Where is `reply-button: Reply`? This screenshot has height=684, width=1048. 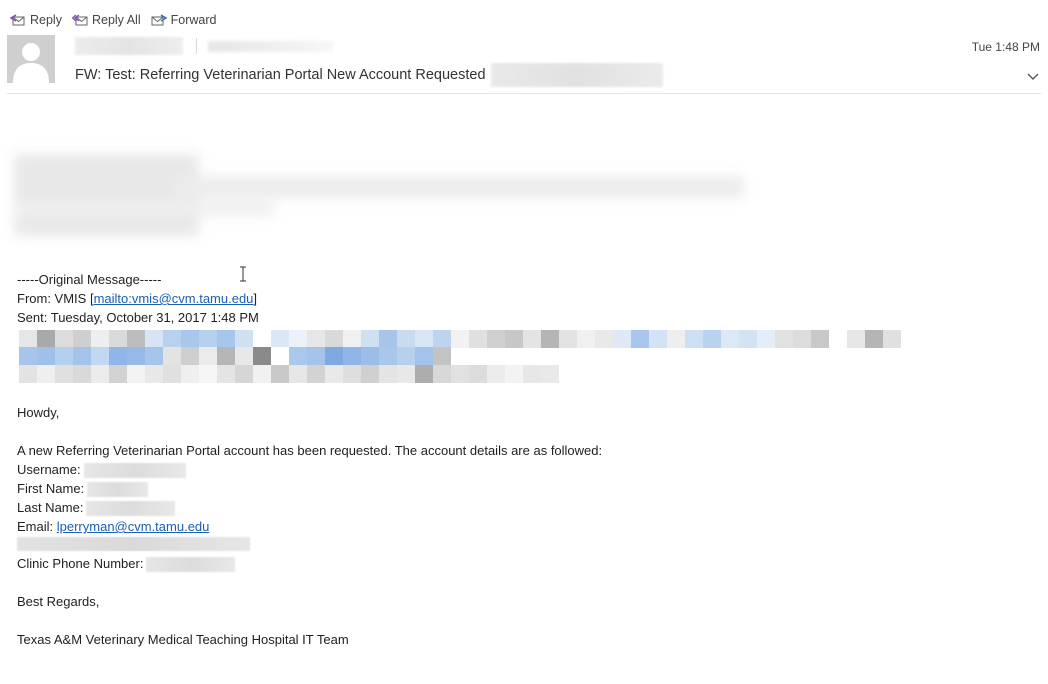
reply-button: Reply is located at coordinates (36, 20).